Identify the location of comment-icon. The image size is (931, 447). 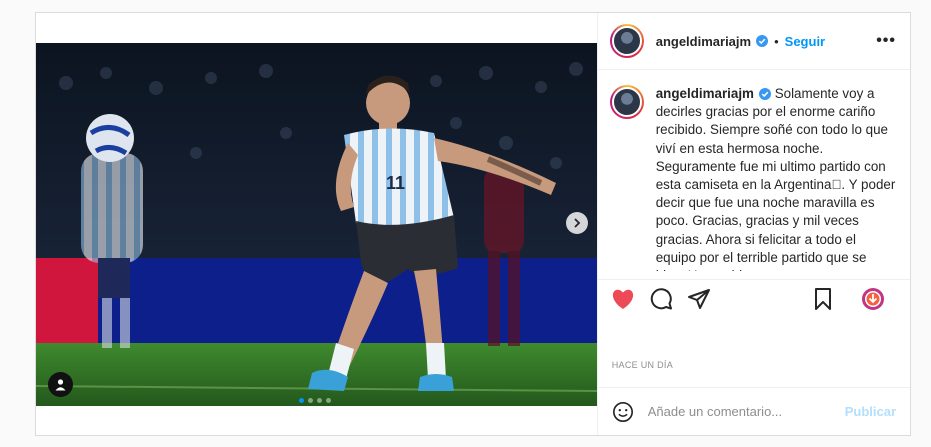
(661, 298).